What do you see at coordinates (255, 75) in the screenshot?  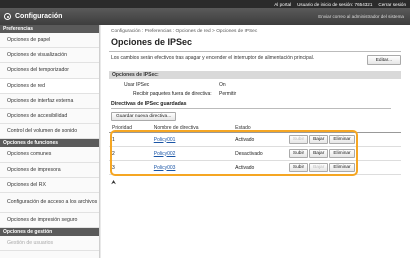 I see `ipsec-section-heading: Opciones de IPSec:` at bounding box center [255, 75].